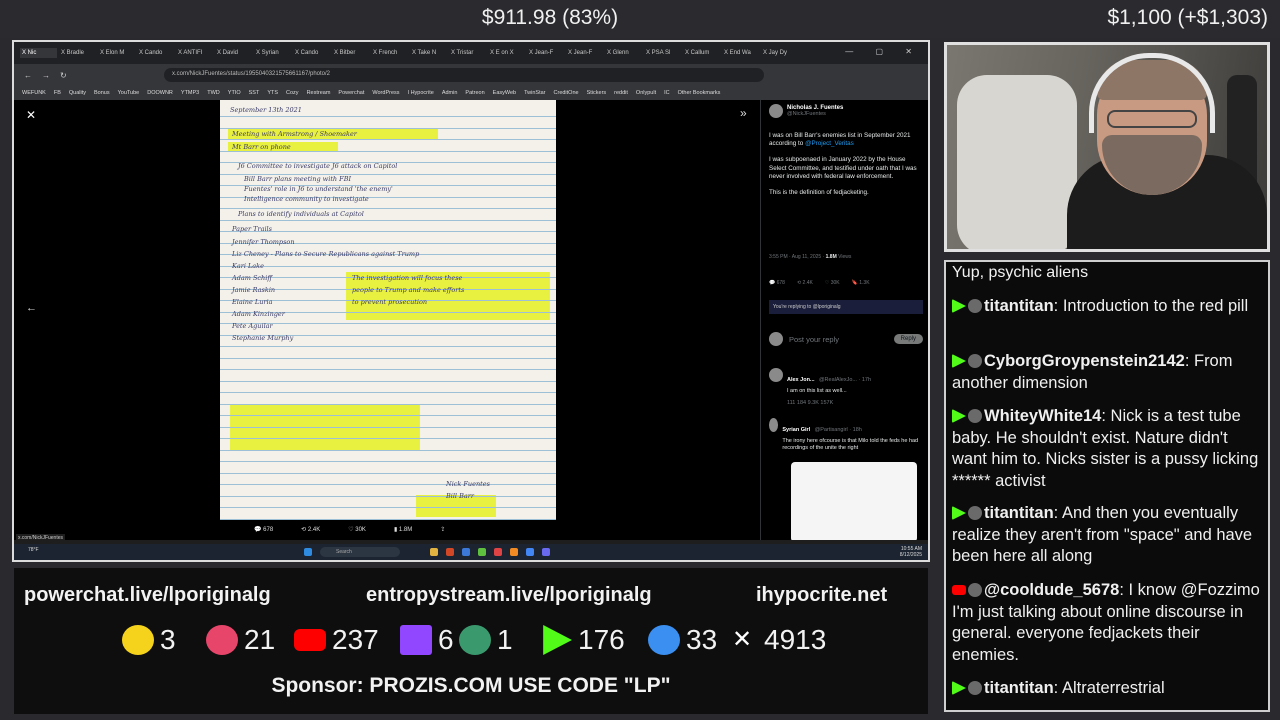 This screenshot has width=1280, height=720. What do you see at coordinates (662, 53) in the screenshot?
I see `browser-tab: X PSA Sl` at bounding box center [662, 53].